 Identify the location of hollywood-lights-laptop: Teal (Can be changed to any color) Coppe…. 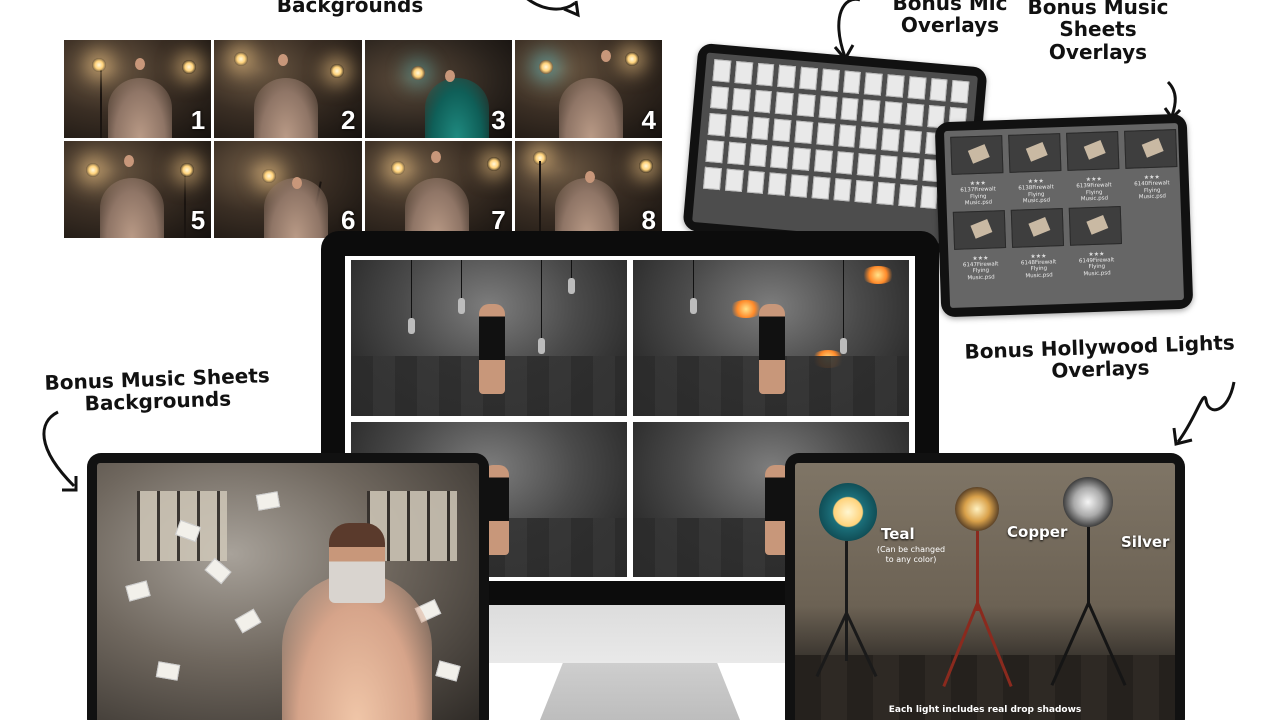
(985, 586).